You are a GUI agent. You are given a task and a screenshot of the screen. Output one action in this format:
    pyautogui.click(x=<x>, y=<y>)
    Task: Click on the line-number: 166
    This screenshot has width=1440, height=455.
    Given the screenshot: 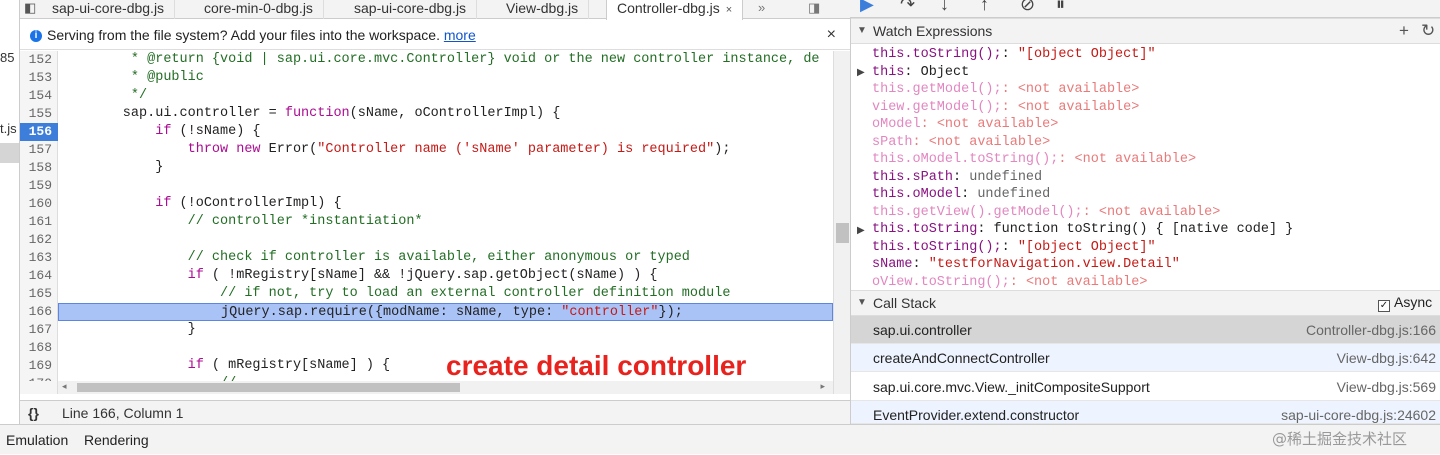 What is the action you would take?
    pyautogui.click(x=39, y=312)
    